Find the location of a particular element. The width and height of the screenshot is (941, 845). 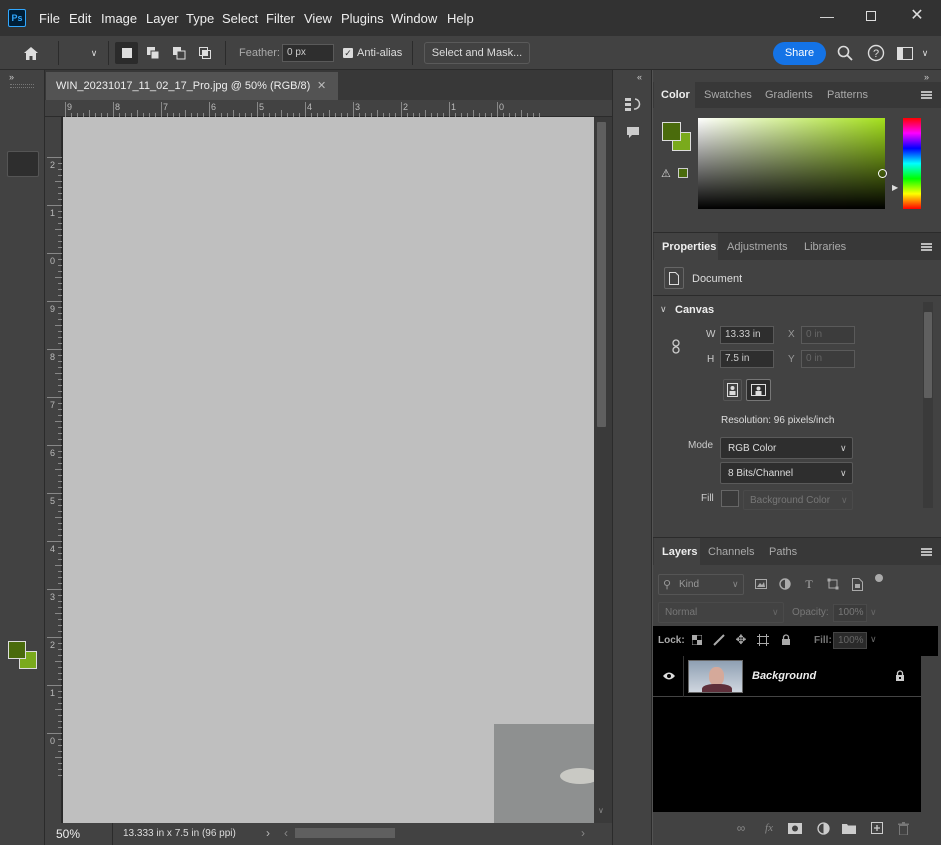

hue-slider is located at coordinates (912, 163).